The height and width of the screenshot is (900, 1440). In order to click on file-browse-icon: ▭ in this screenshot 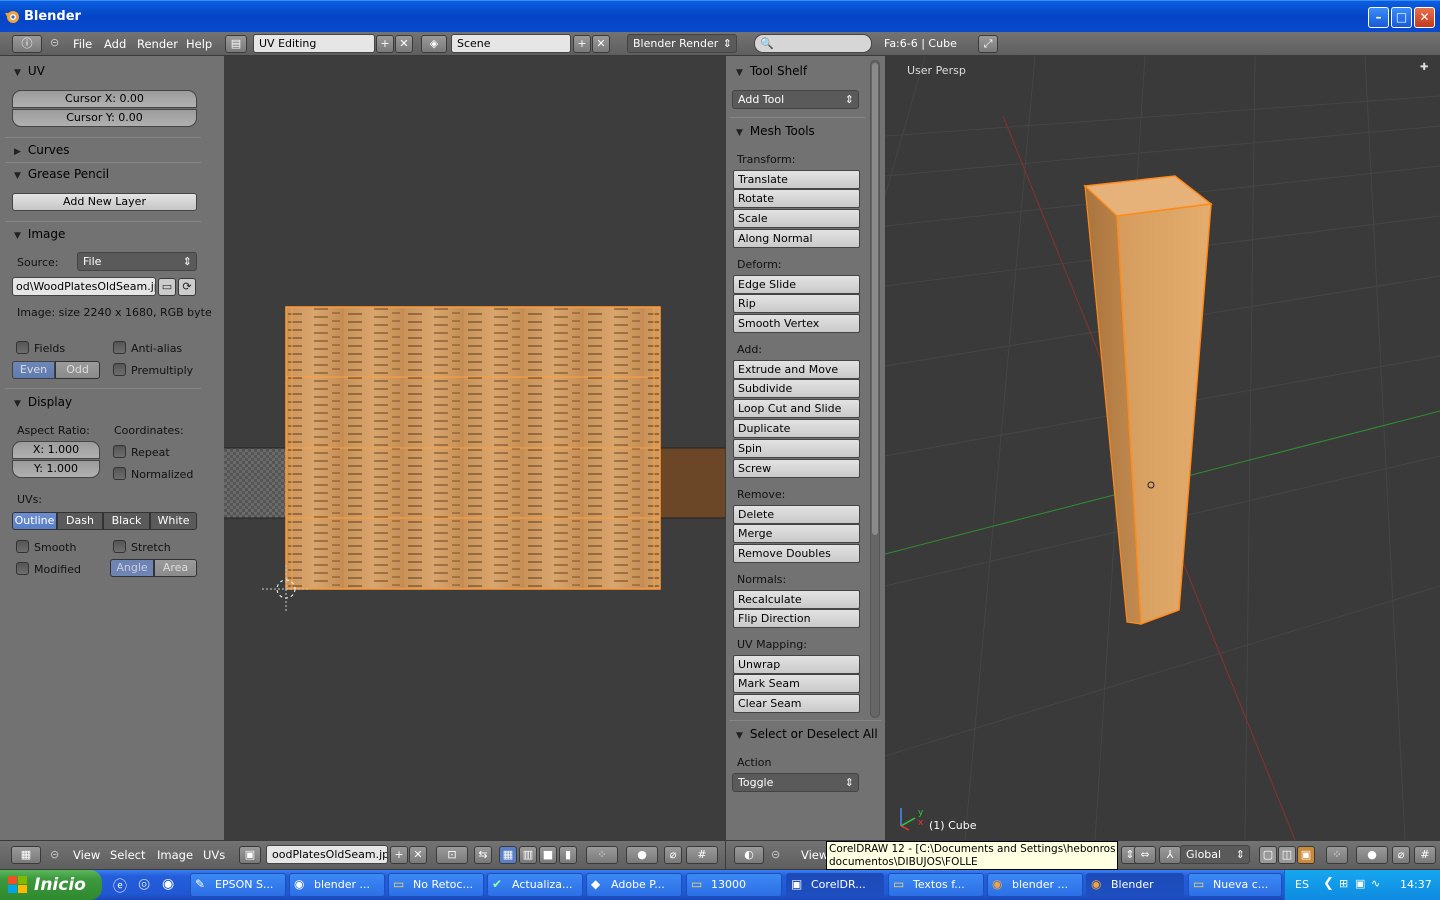, I will do `click(167, 287)`.